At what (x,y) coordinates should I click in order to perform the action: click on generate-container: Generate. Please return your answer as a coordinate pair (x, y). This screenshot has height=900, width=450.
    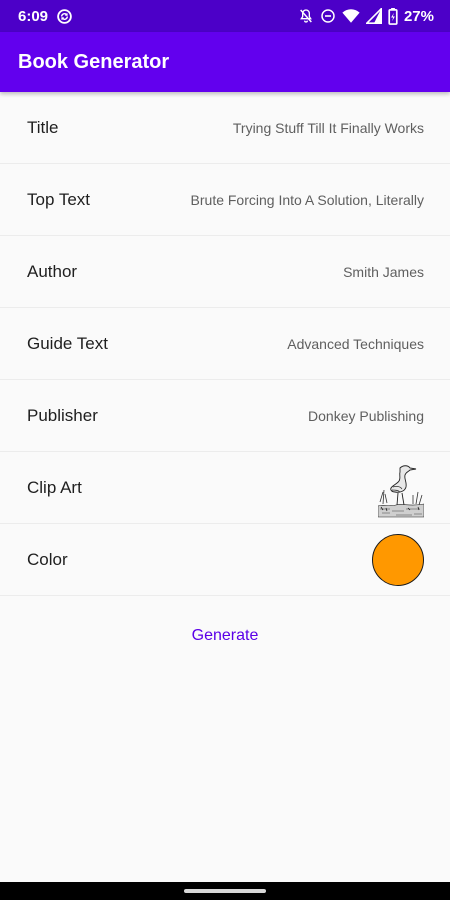
    Looking at the image, I should click on (225, 636).